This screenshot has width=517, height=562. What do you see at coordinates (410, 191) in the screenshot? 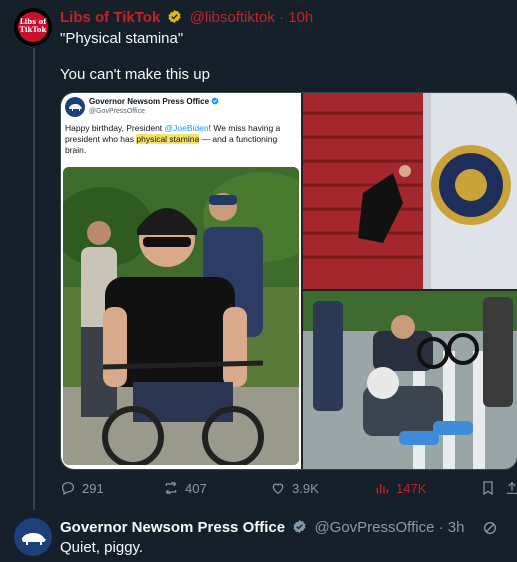
I see `photo-airplane-stairs` at bounding box center [410, 191].